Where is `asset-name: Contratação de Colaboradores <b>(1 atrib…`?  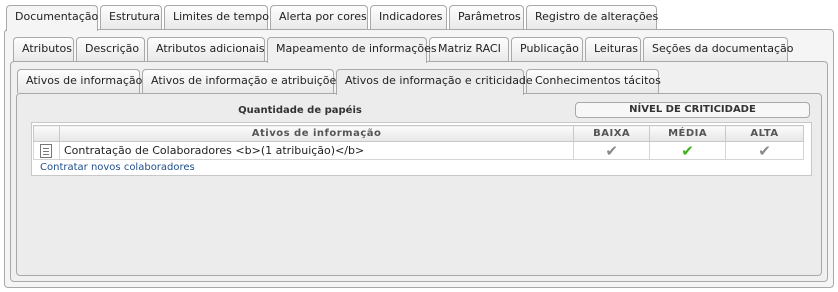
asset-name: Contratação de Colaboradores <b>(1 atrib… is located at coordinates (316, 150).